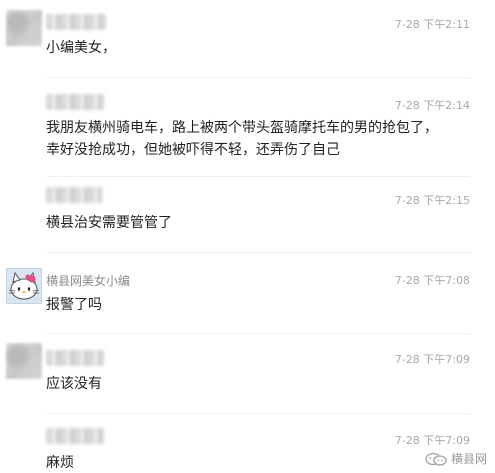  Describe the element at coordinates (432, 24) in the screenshot. I see `comment-time: 7-28 下午2:11` at that location.